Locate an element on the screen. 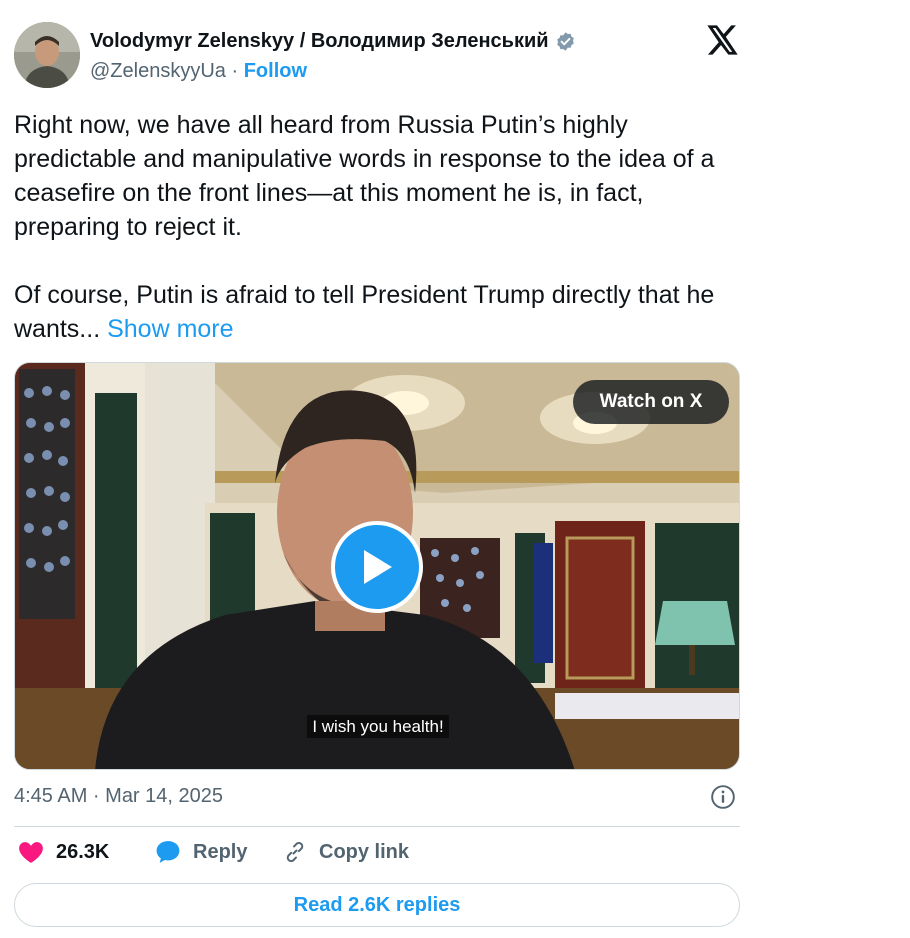  author-handle: @ZelenskyyUa is located at coordinates (158, 71).